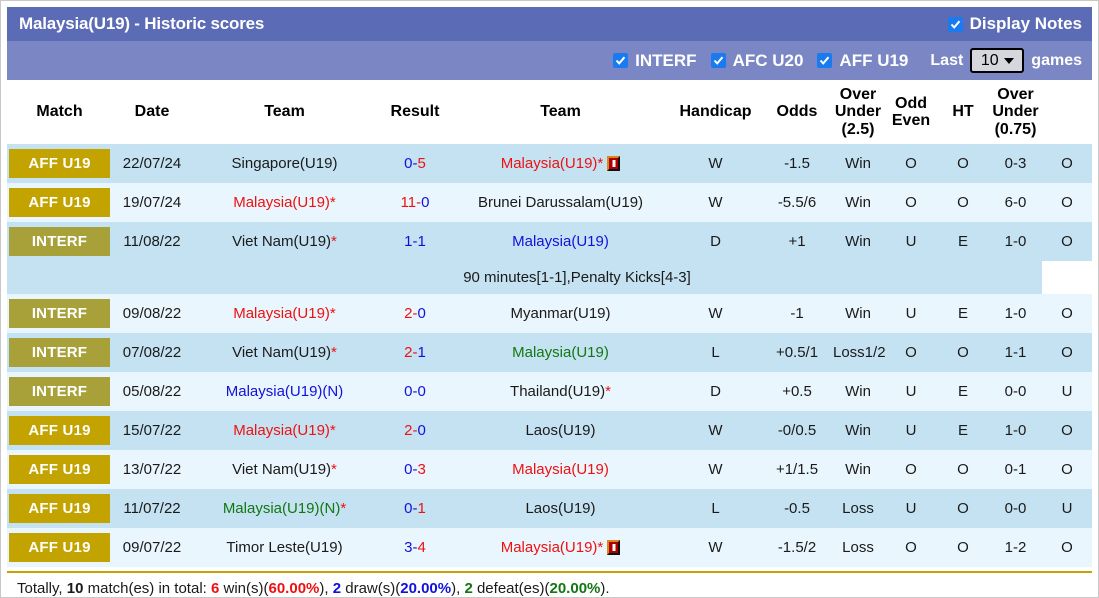 The height and width of the screenshot is (598, 1099). Describe the element at coordinates (284, 163) in the screenshot. I see `home-team-cell: Singapore(U19)` at that location.